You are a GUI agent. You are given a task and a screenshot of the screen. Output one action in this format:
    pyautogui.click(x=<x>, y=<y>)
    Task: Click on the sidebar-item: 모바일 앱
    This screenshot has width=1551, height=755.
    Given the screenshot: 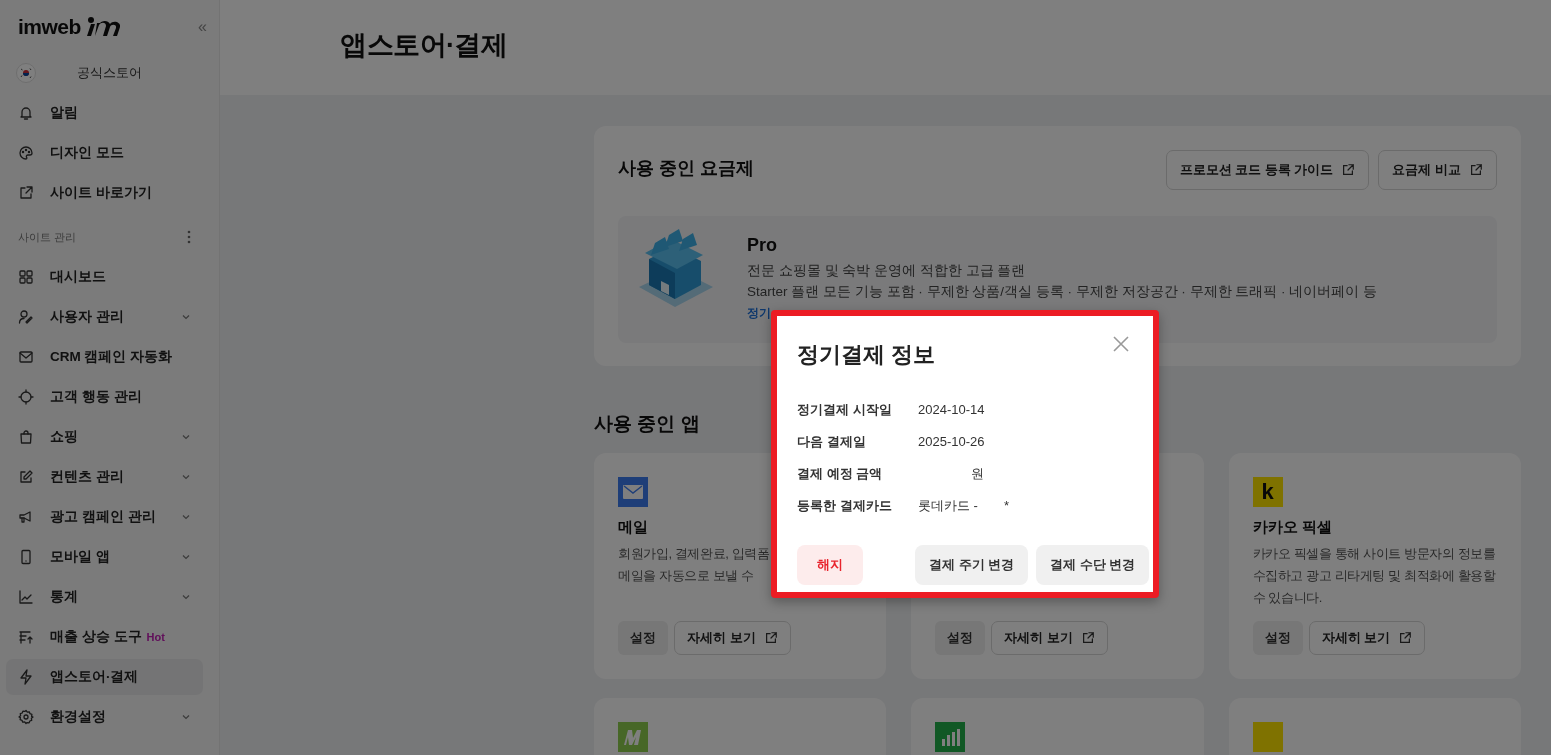 What is the action you would take?
    pyautogui.click(x=104, y=557)
    